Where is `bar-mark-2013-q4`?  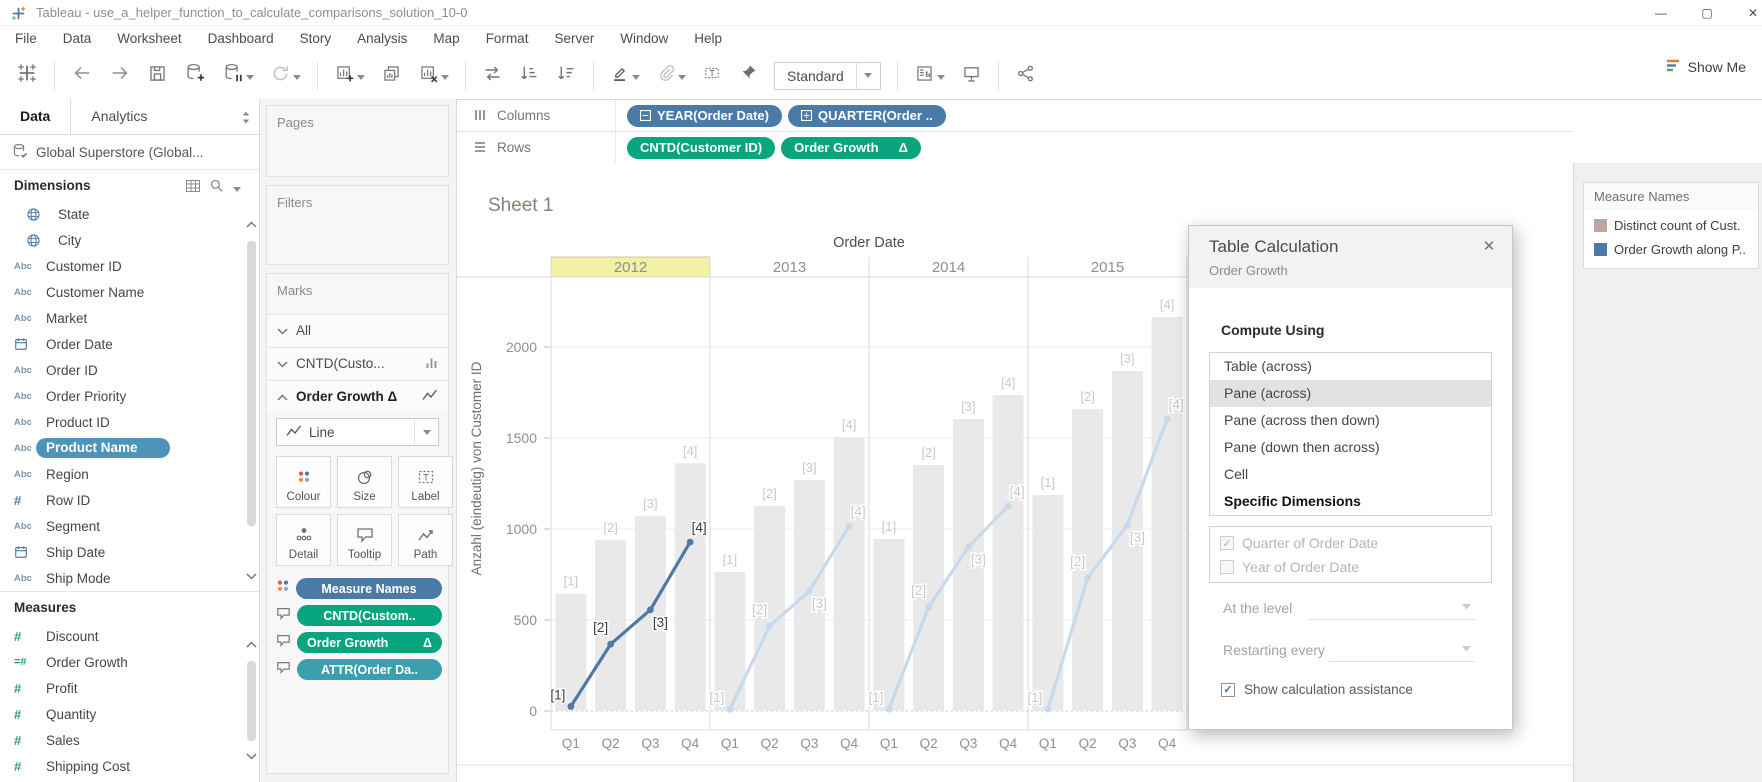
bar-mark-2013-q4 is located at coordinates (849, 574).